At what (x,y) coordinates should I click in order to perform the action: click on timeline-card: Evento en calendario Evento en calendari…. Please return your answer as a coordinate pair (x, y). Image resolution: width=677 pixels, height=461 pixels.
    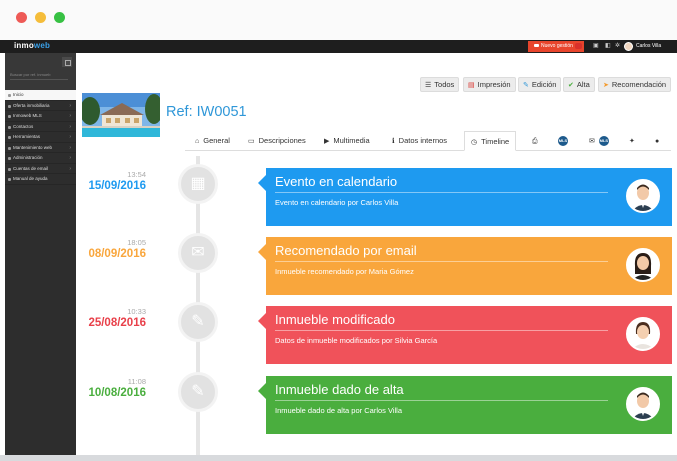
    Looking at the image, I should click on (465, 197).